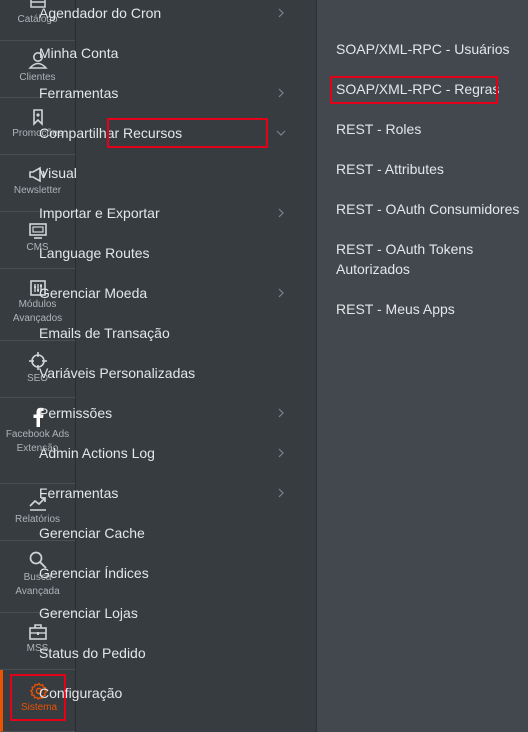  What do you see at coordinates (134, 453) in the screenshot?
I see `submenu-item-admin-actions-log: Admin Actions Log` at bounding box center [134, 453].